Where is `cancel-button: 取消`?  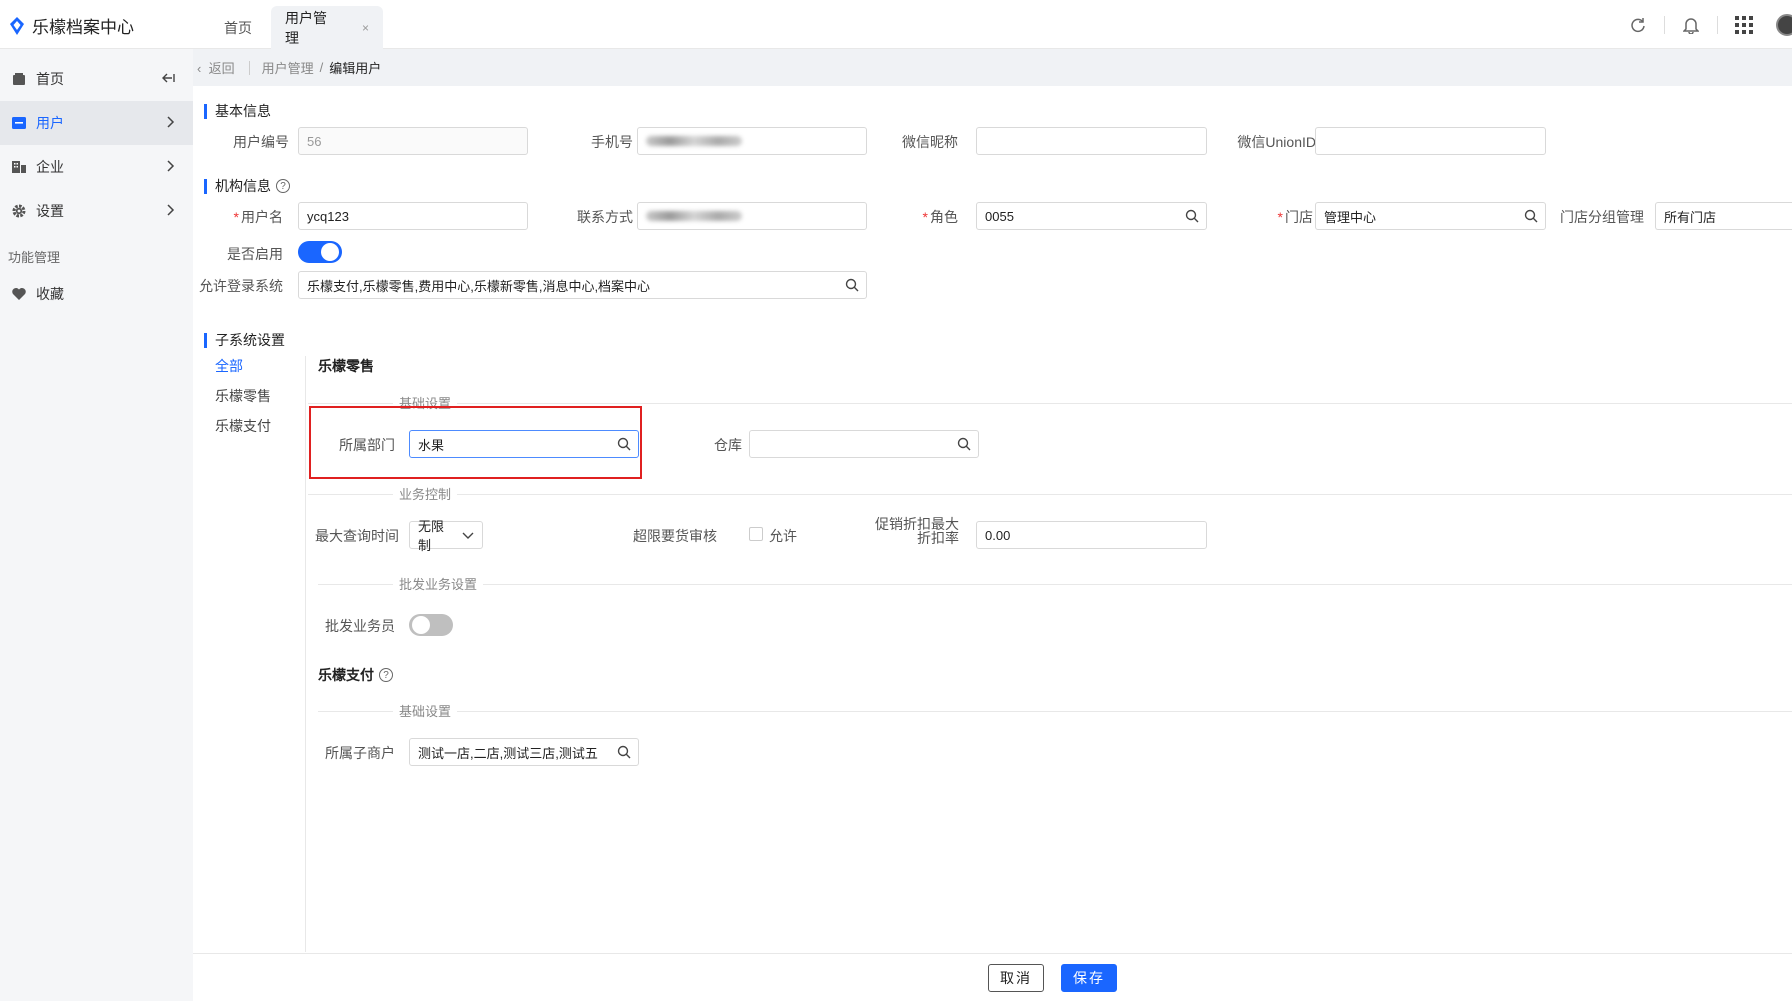
cancel-button: 取消 is located at coordinates (1016, 978).